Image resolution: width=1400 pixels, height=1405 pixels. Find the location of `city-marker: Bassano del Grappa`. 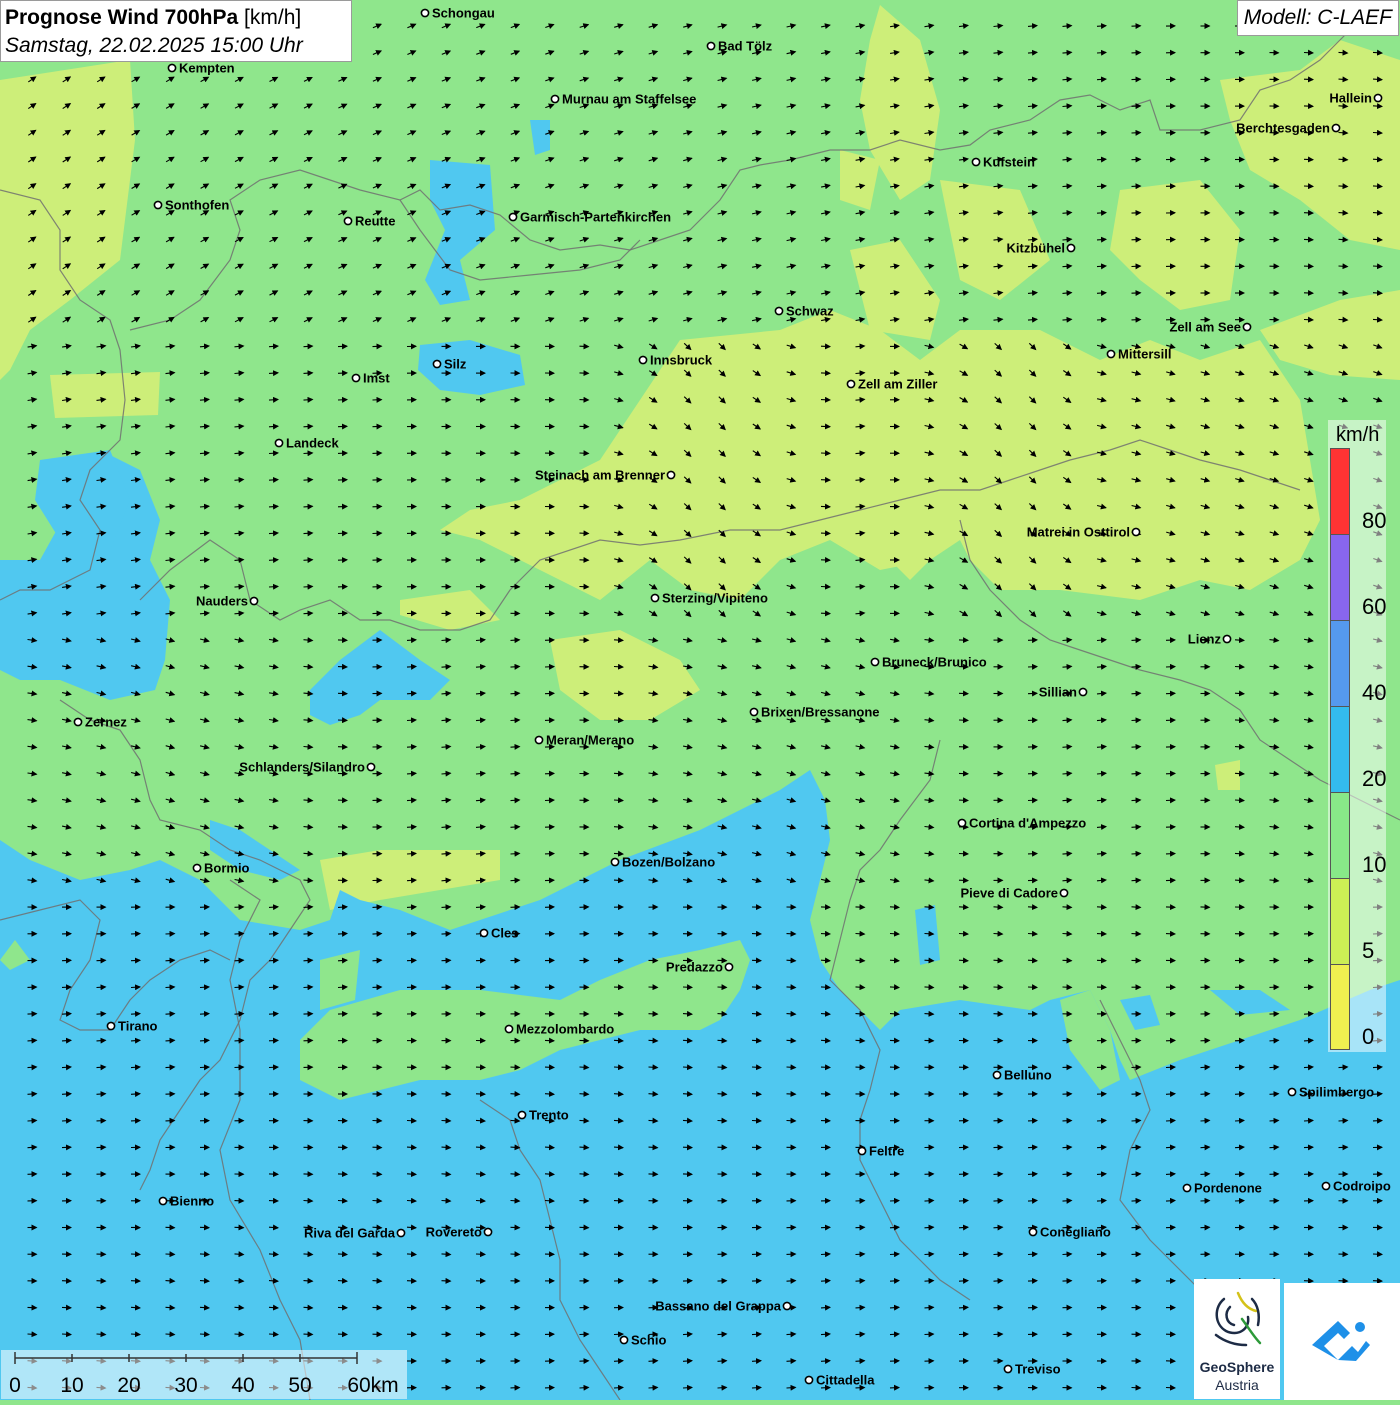

city-marker: Bassano del Grappa is located at coordinates (722, 1306).